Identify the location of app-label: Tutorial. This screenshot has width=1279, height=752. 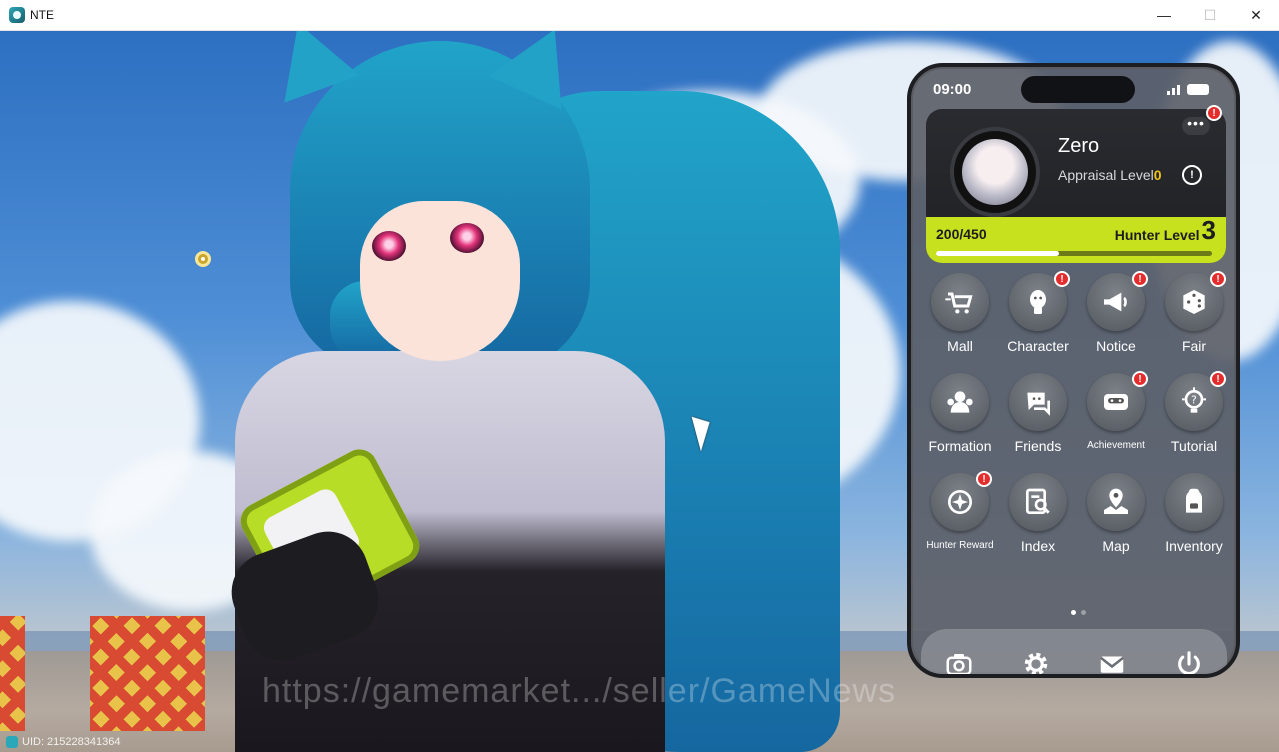
(1194, 446).